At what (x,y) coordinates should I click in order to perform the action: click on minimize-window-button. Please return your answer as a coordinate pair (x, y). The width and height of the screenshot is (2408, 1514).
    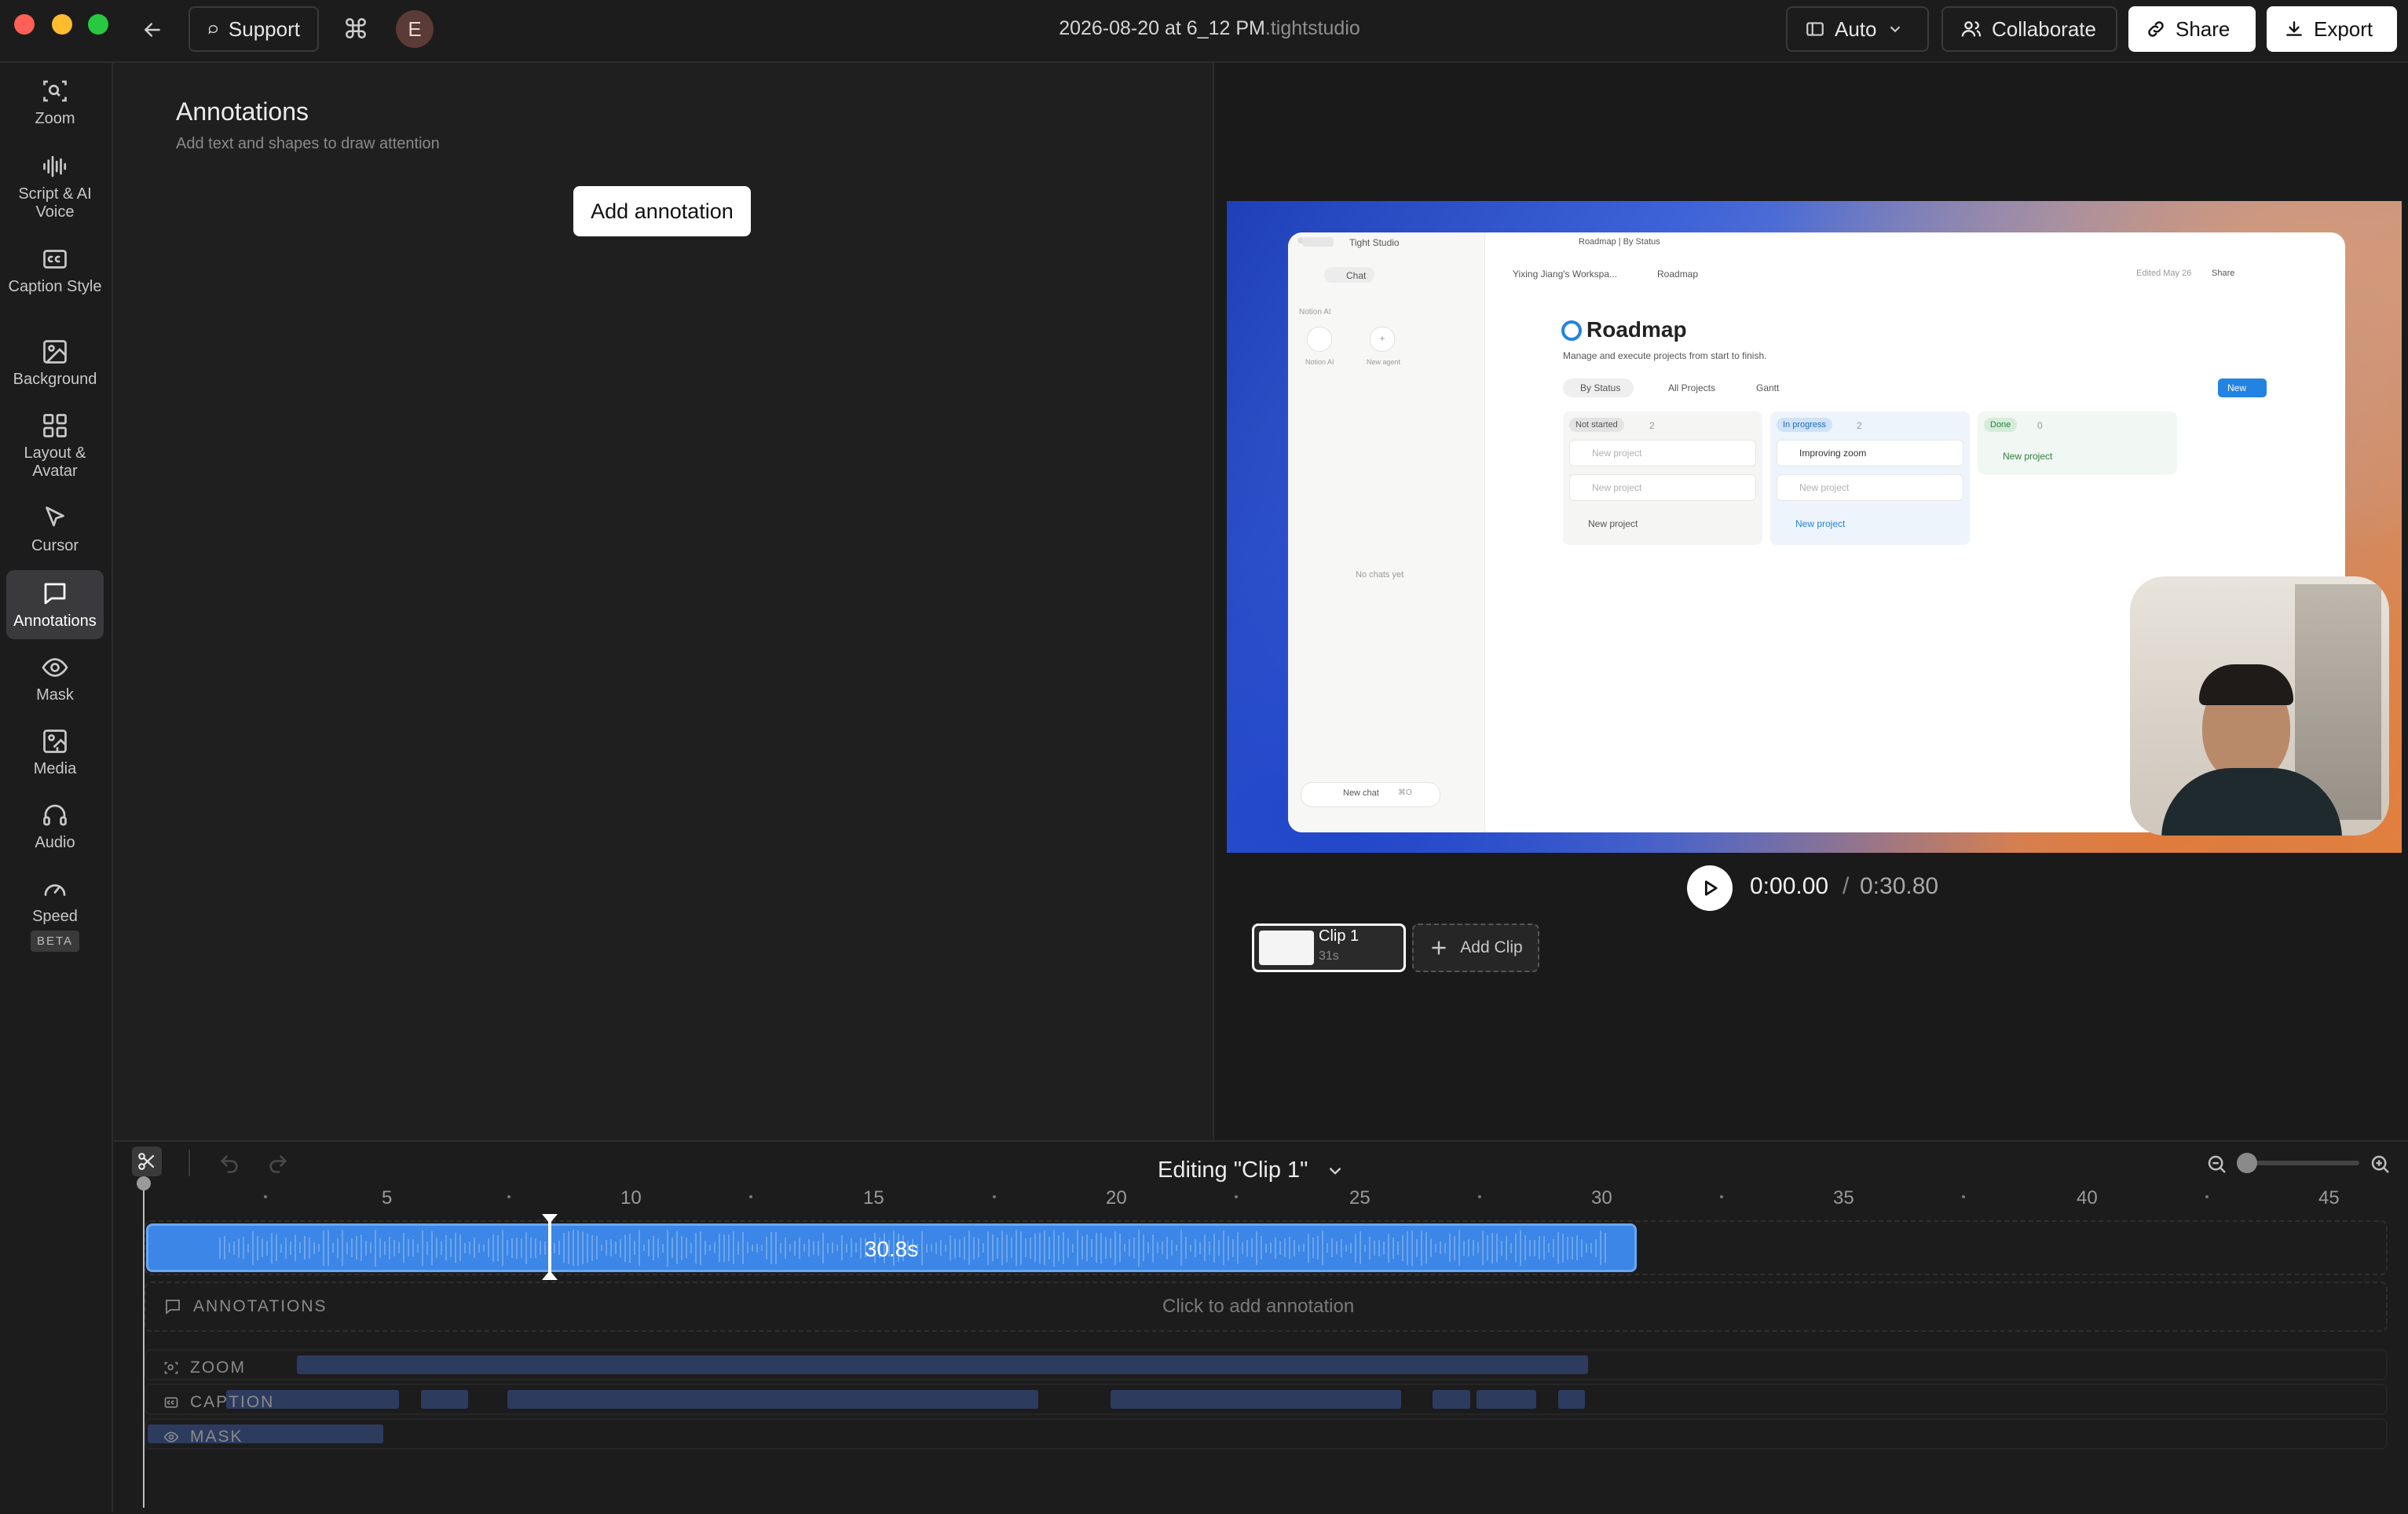
    Looking at the image, I should click on (62, 24).